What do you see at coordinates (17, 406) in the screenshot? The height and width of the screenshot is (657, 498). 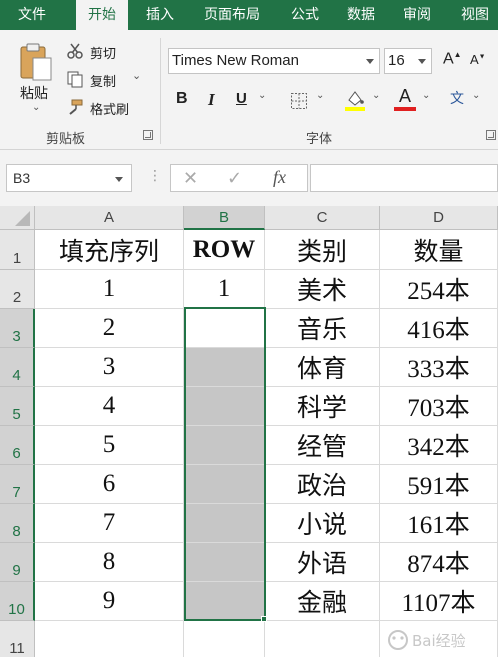 I see `row-header-5: 5` at bounding box center [17, 406].